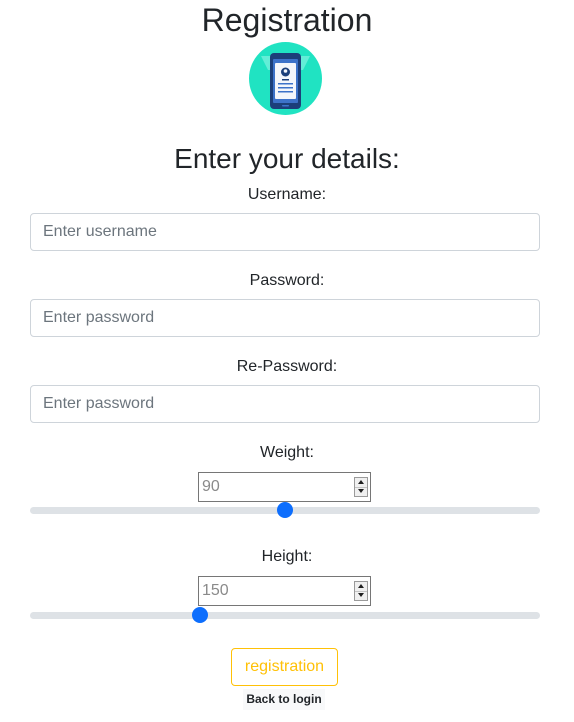 Image resolution: width=574 pixels, height=722 pixels. I want to click on username-label: Username:, so click(287, 194).